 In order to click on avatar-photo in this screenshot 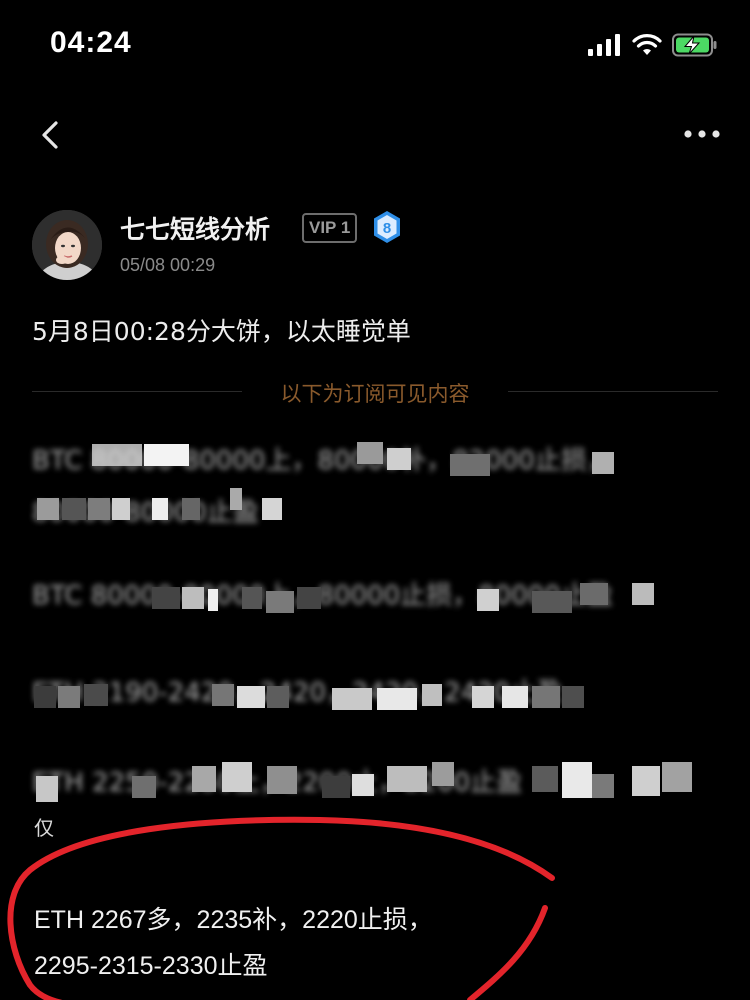, I will do `click(67, 245)`.